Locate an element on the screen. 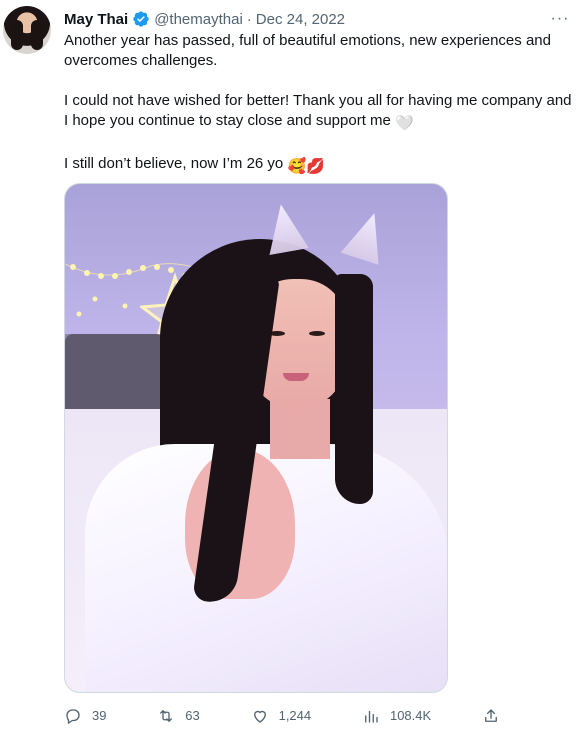 This screenshot has height=731, width=581. like-button: 1,244 is located at coordinates (281, 716).